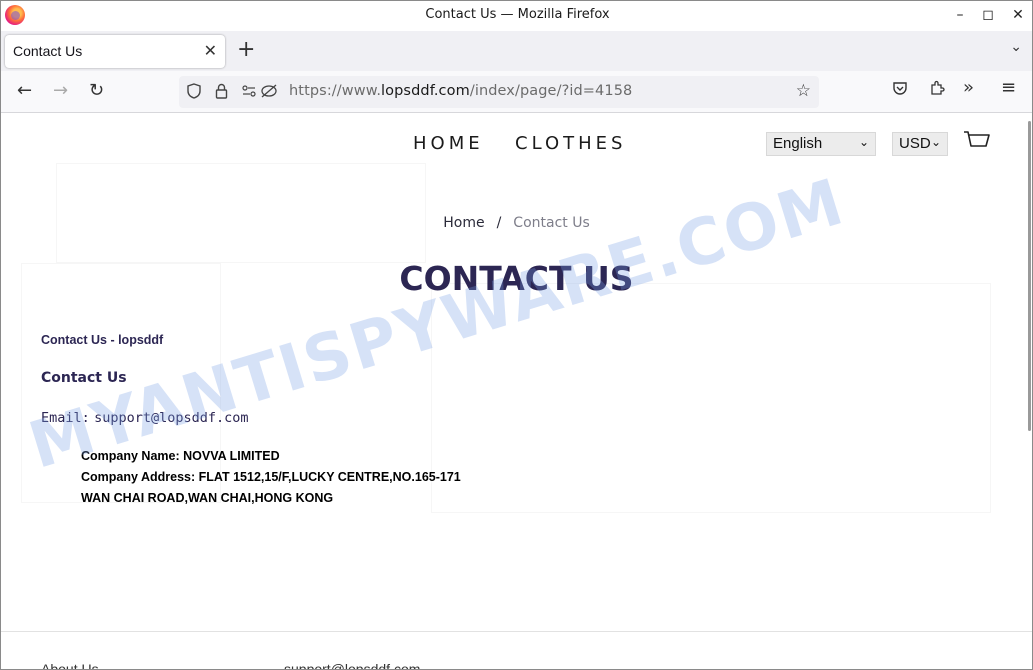 This screenshot has height=670, width=1033. I want to click on permissions-icon, so click(260, 93).